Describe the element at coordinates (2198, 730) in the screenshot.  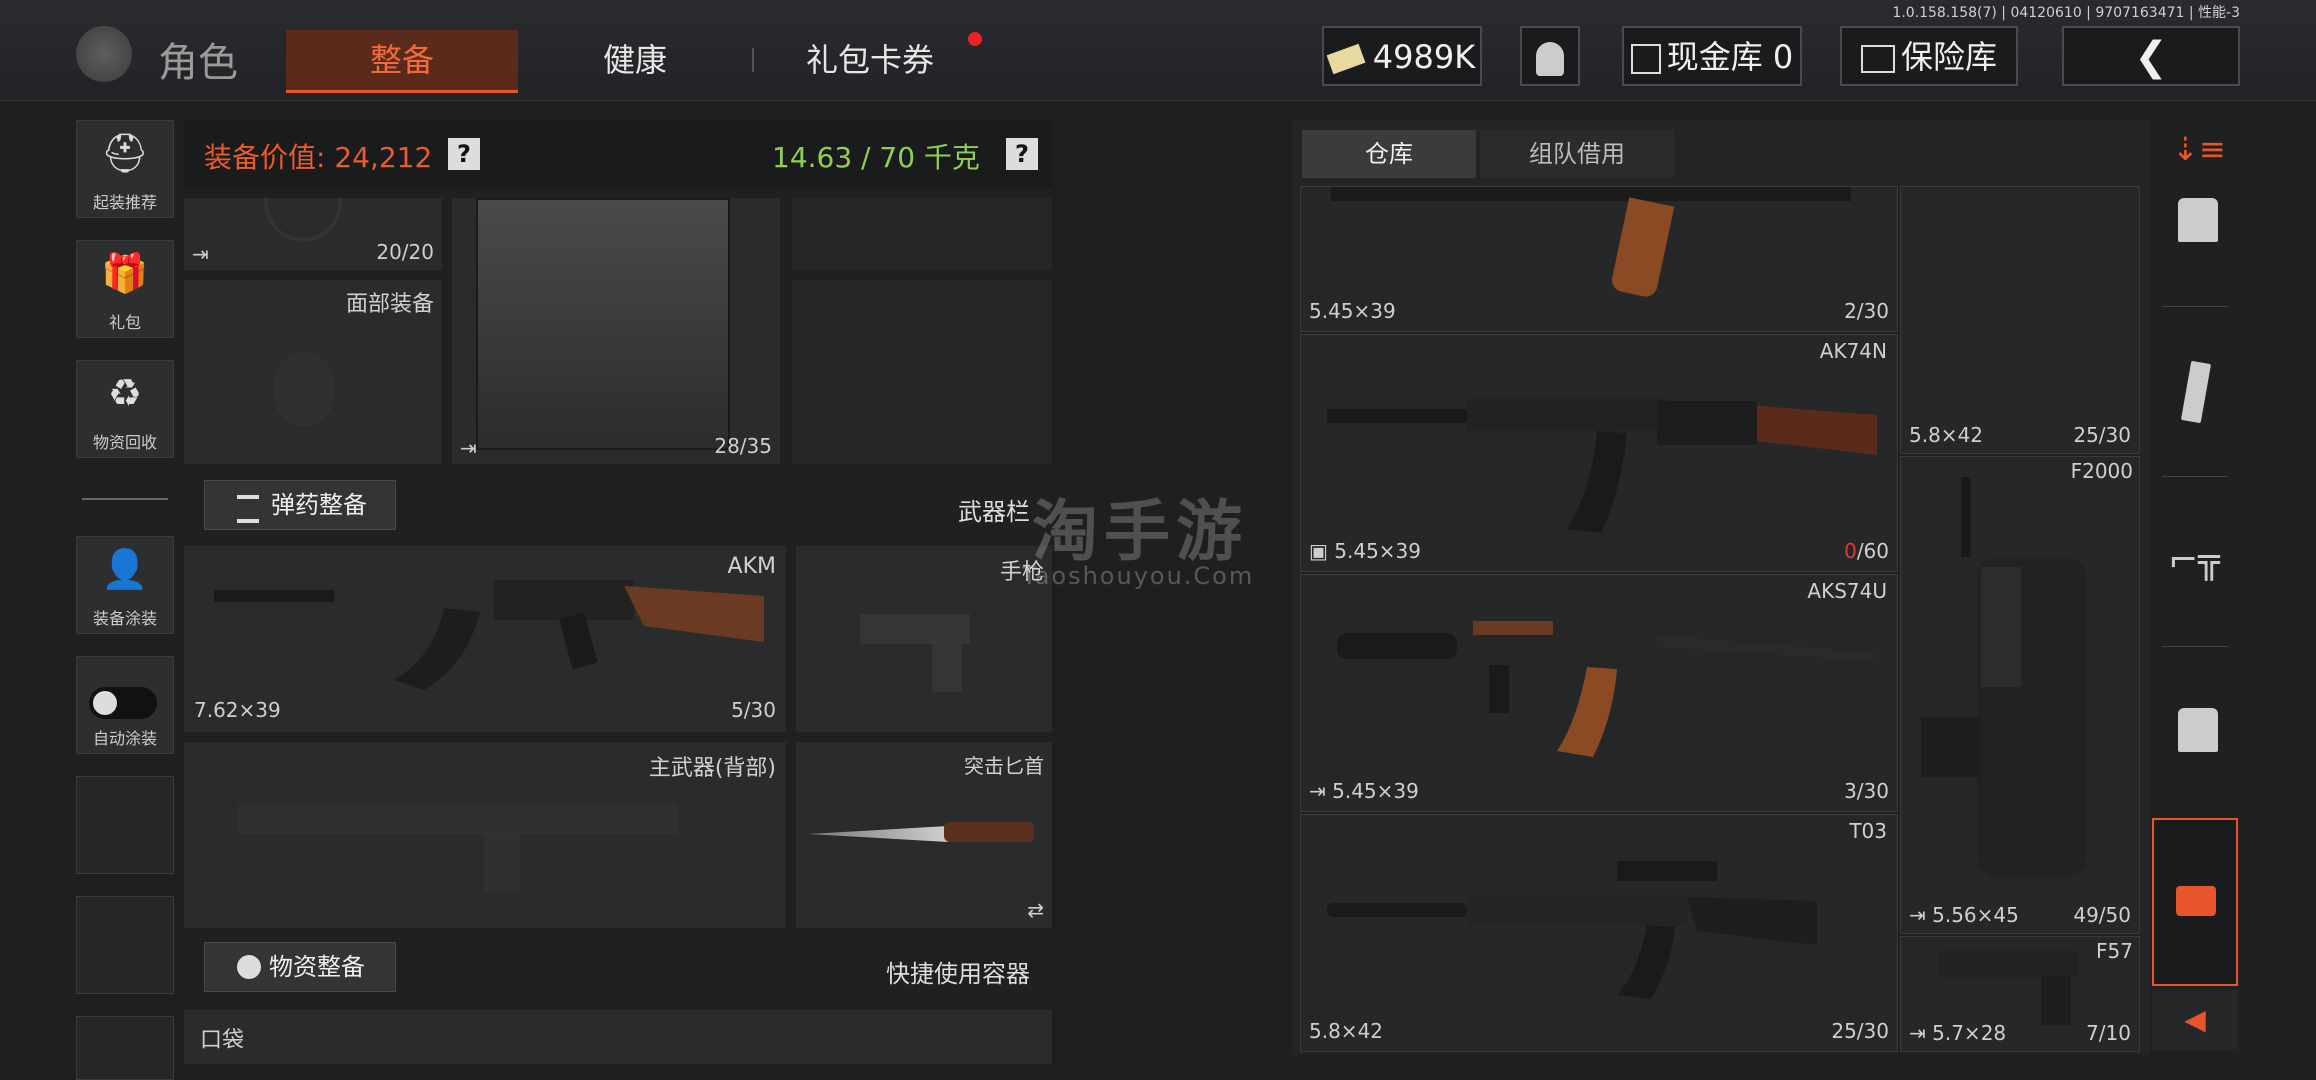
I see `filter-vest-icon` at that location.